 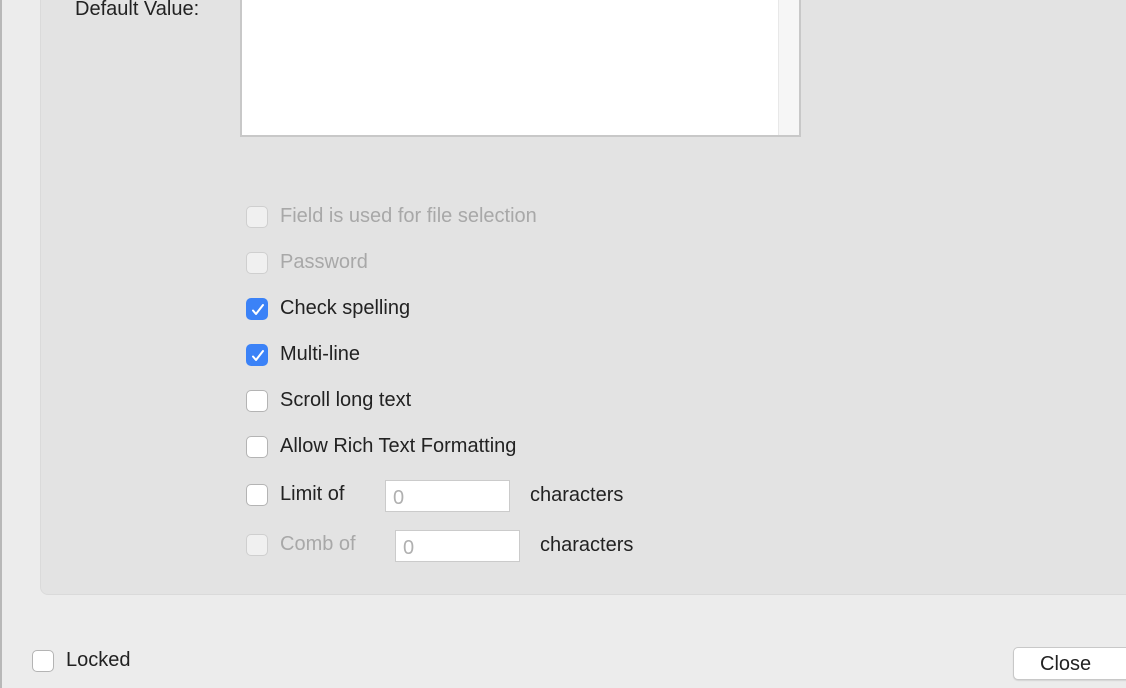 What do you see at coordinates (257, 263) in the screenshot?
I see `password-checkbox` at bounding box center [257, 263].